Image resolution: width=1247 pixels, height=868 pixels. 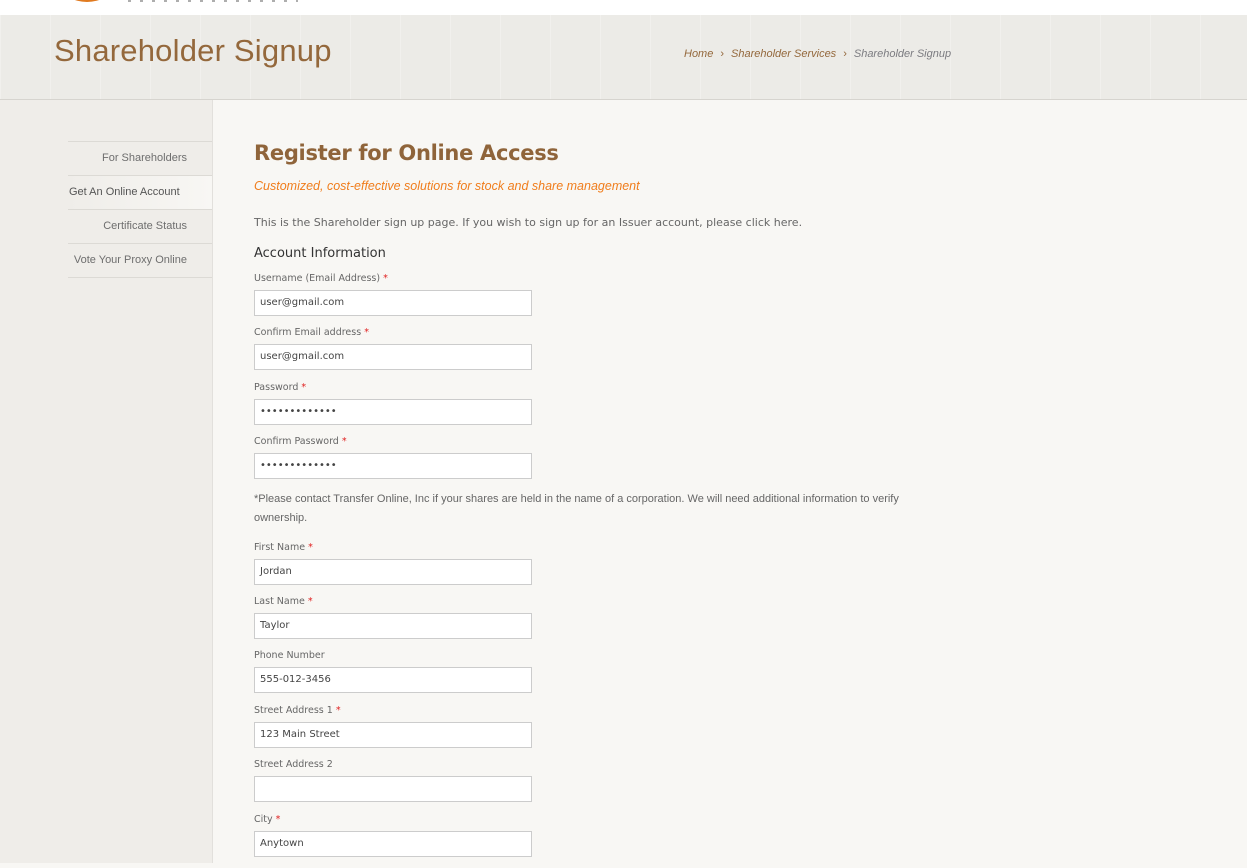 What do you see at coordinates (296, 442) in the screenshot?
I see `field-label-text: Confirm Password` at bounding box center [296, 442].